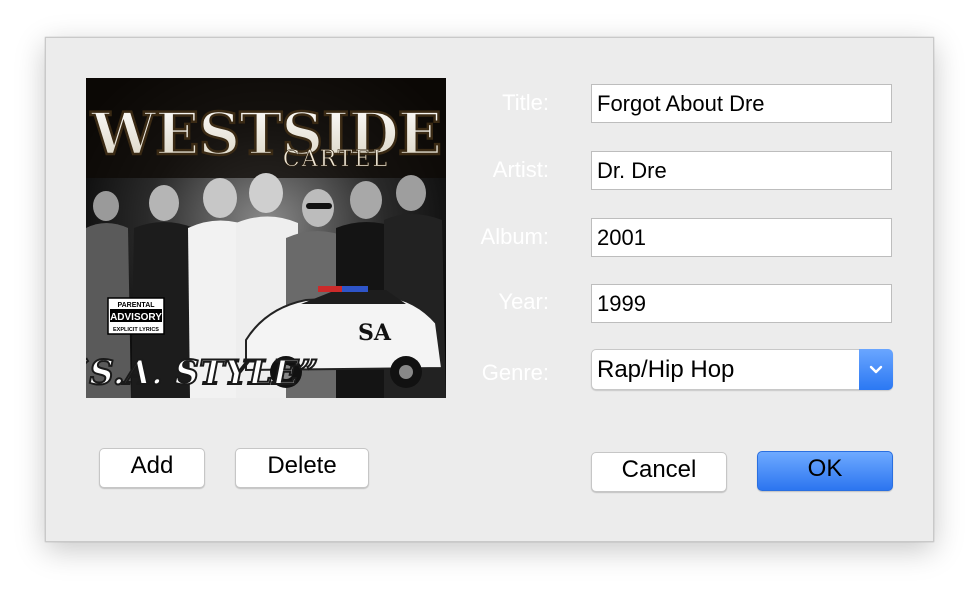  Describe the element at coordinates (136, 305) in the screenshot. I see `svg-text: PARENTAL` at that location.